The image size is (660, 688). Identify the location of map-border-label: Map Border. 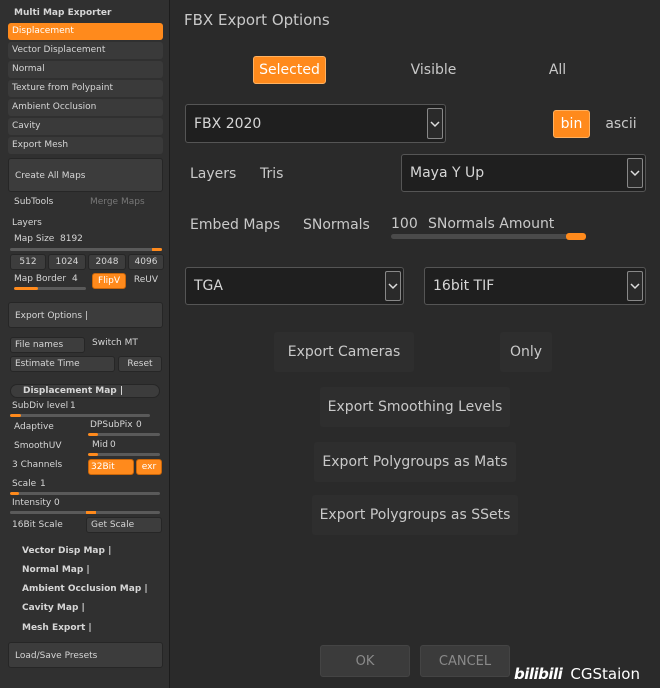
(40, 279).